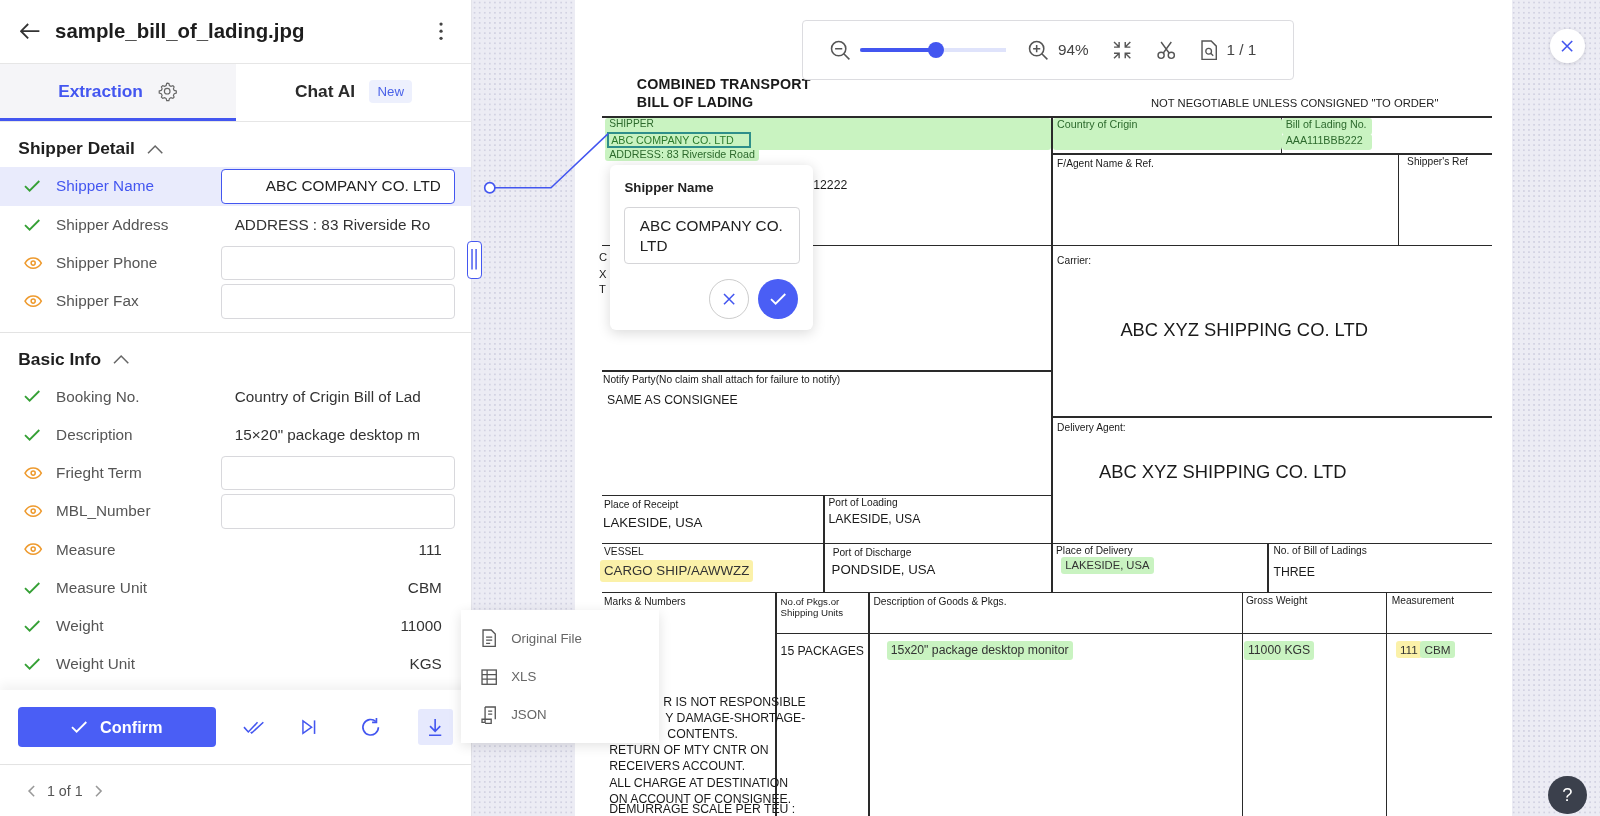 The image size is (1600, 816). Describe the element at coordinates (338, 186) in the screenshot. I see `input-field: ABC COMPANY CO. LTD` at that location.